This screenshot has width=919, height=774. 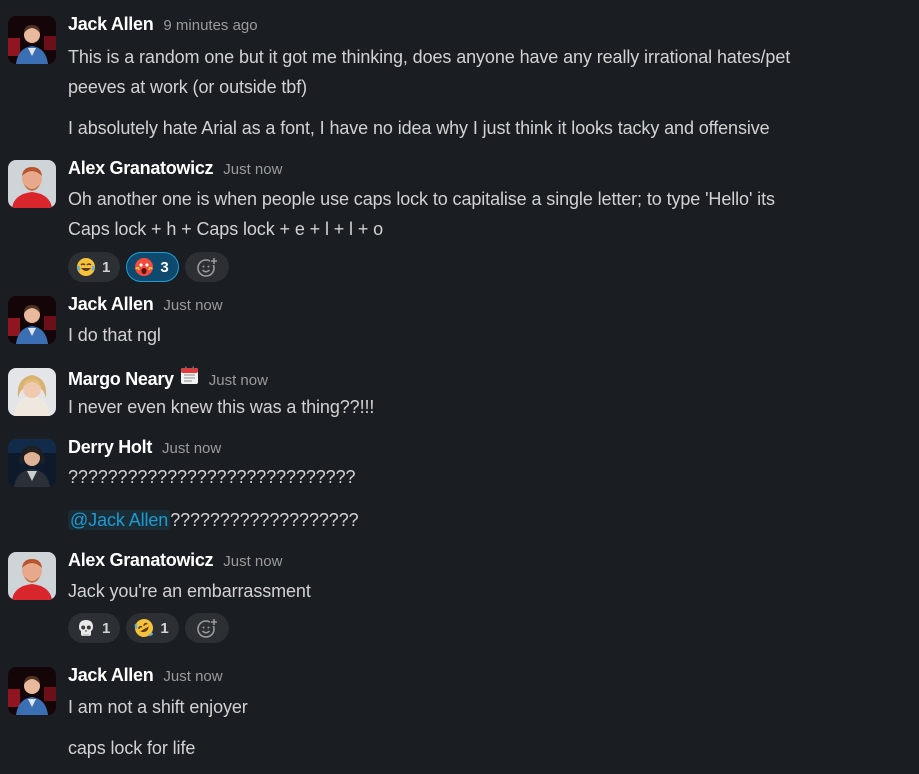 What do you see at coordinates (119, 520) in the screenshot?
I see `user-mention: @Jack Allen` at bounding box center [119, 520].